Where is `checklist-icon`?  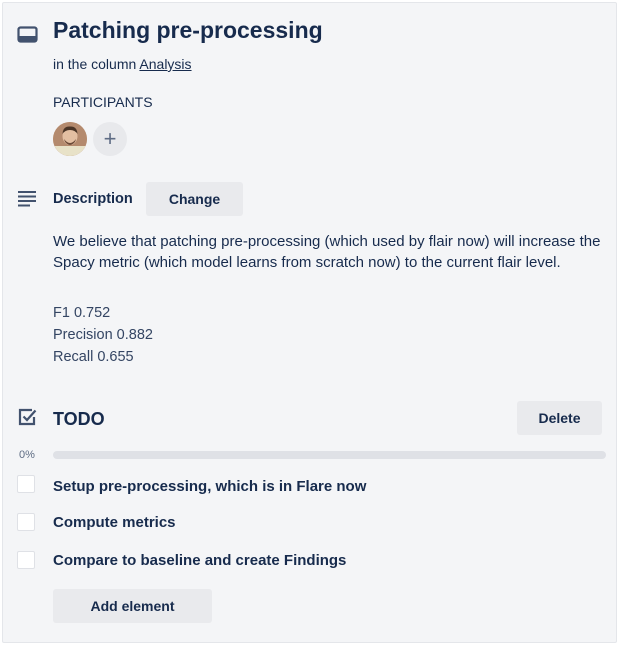 checklist-icon is located at coordinates (28, 419).